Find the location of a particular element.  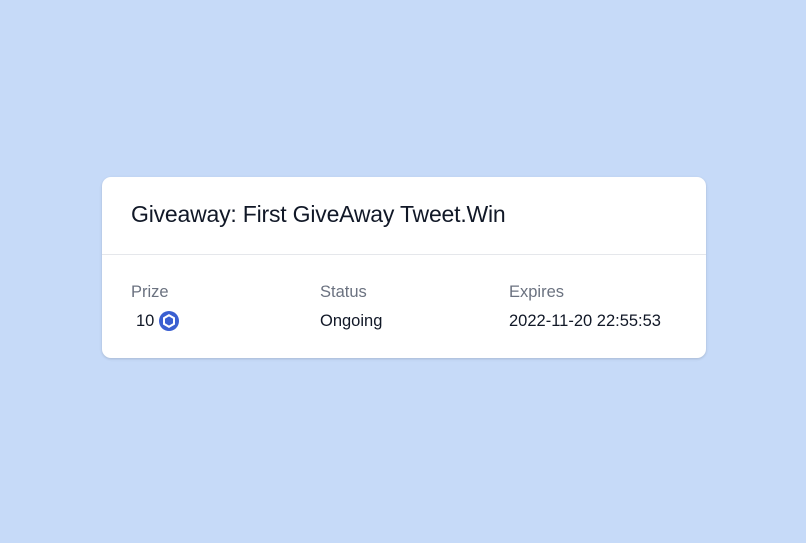

prize-amount: 10 is located at coordinates (145, 321).